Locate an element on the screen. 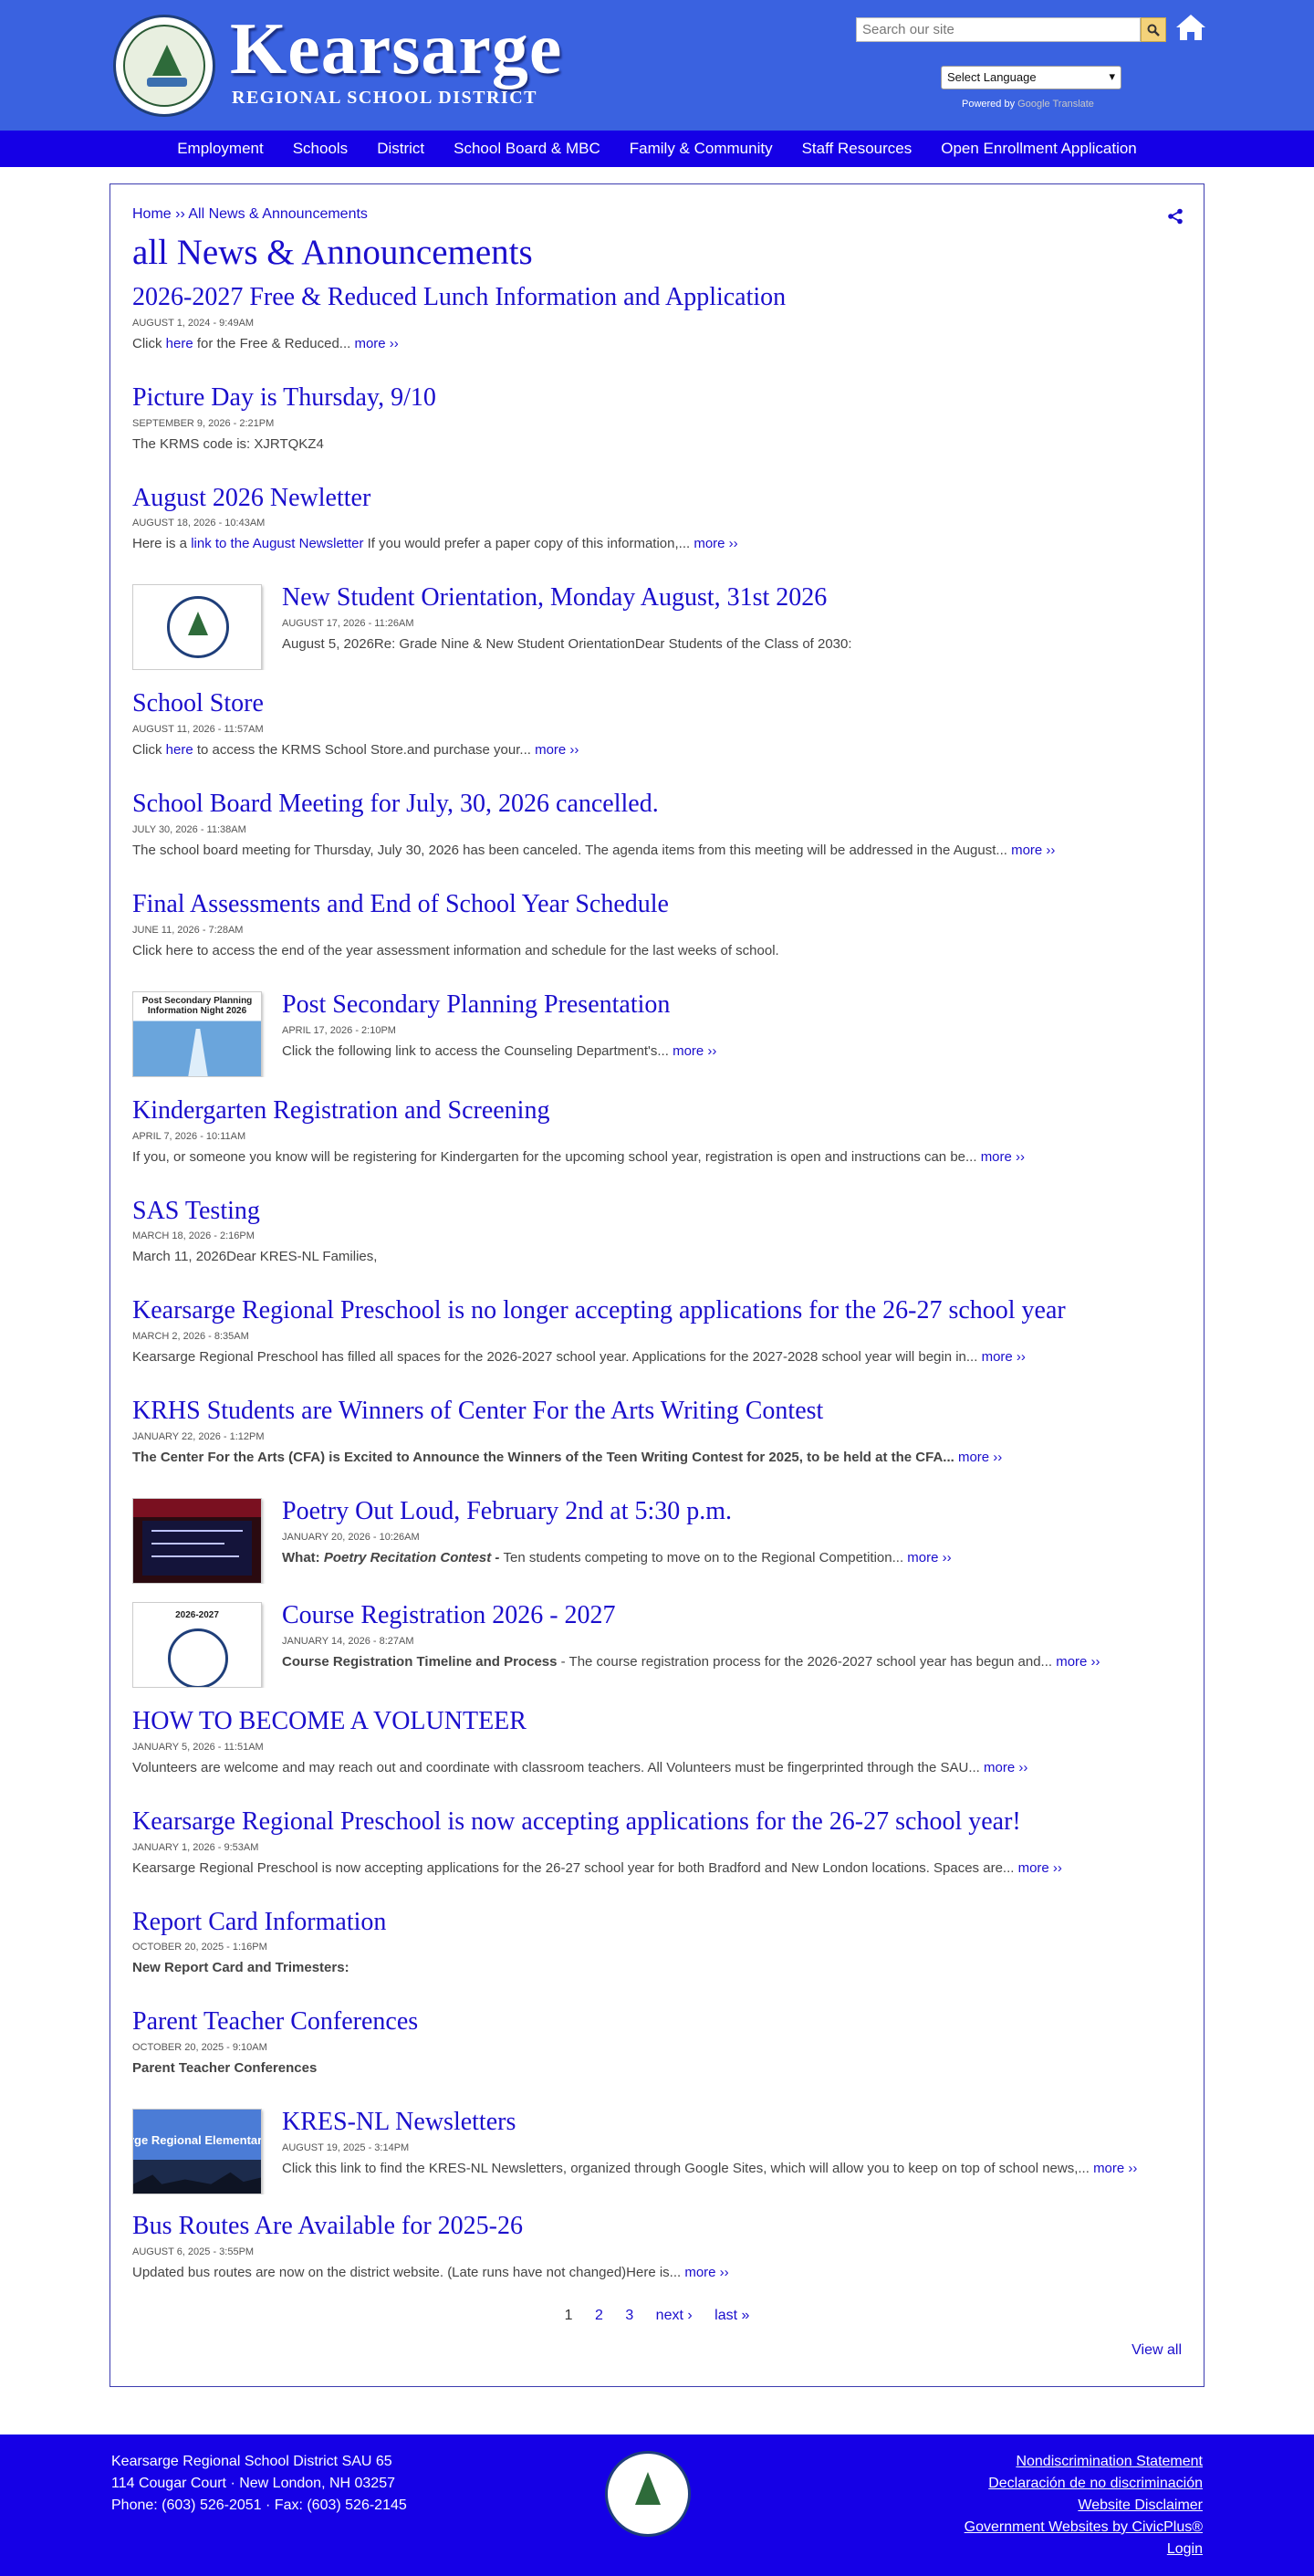  district-seal-logo is located at coordinates (164, 66).